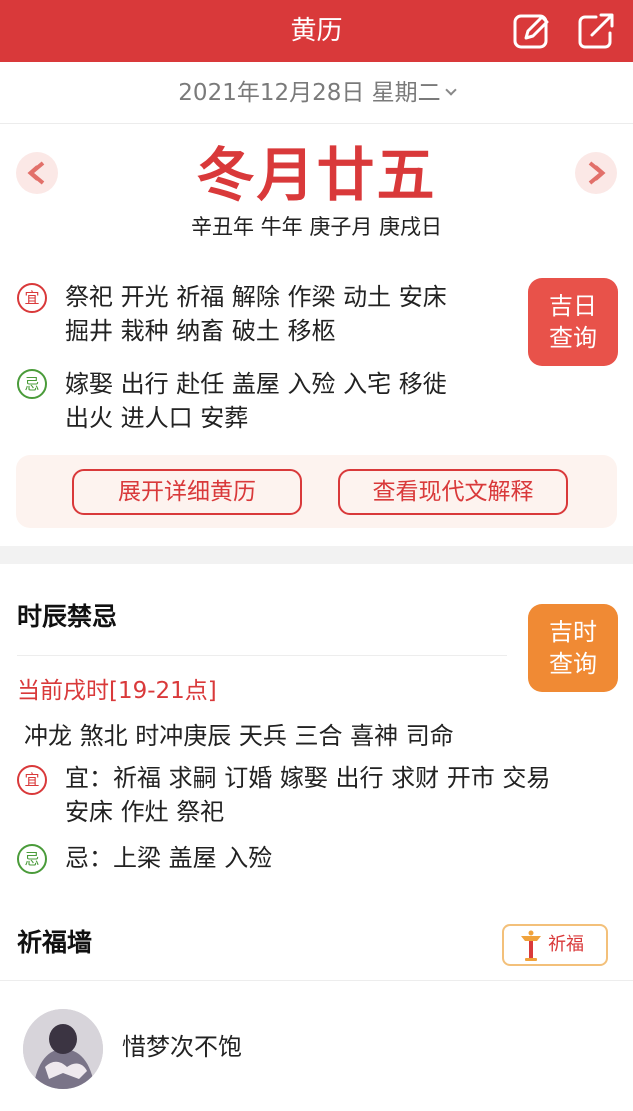  What do you see at coordinates (335, 795) in the screenshot?
I see `hour-yi-list: 宜：祈福 求嗣 订婚 嫁娶 出行 求财 开市 交易 安床 作灶 祭祀` at bounding box center [335, 795].